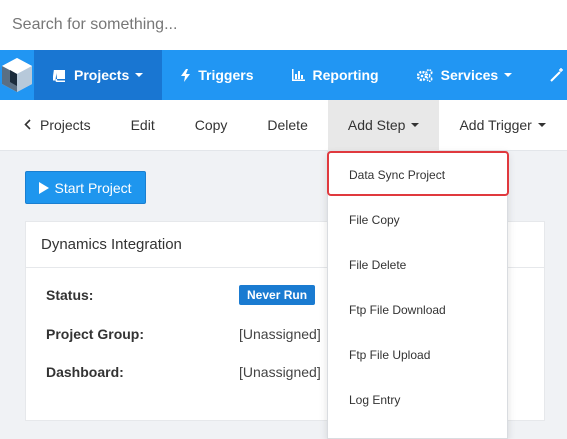 The width and height of the screenshot is (567, 439). I want to click on bolt-icon, so click(186, 75).